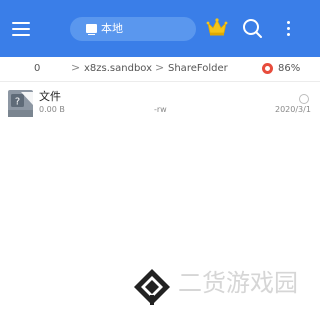  Describe the element at coordinates (91, 29) in the screenshot. I see `monitor-icon` at that location.